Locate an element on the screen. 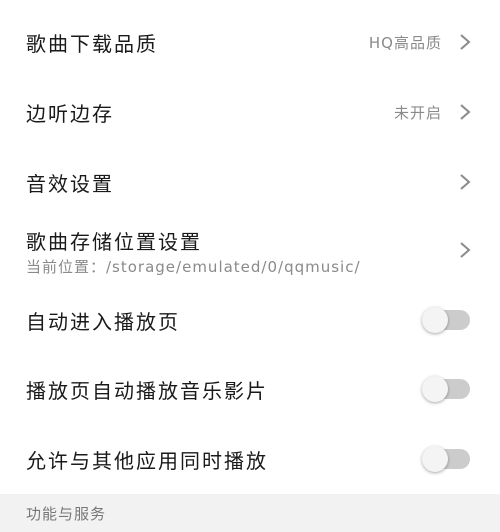  listen-and-save-label: 边听边存 is located at coordinates (70, 113).